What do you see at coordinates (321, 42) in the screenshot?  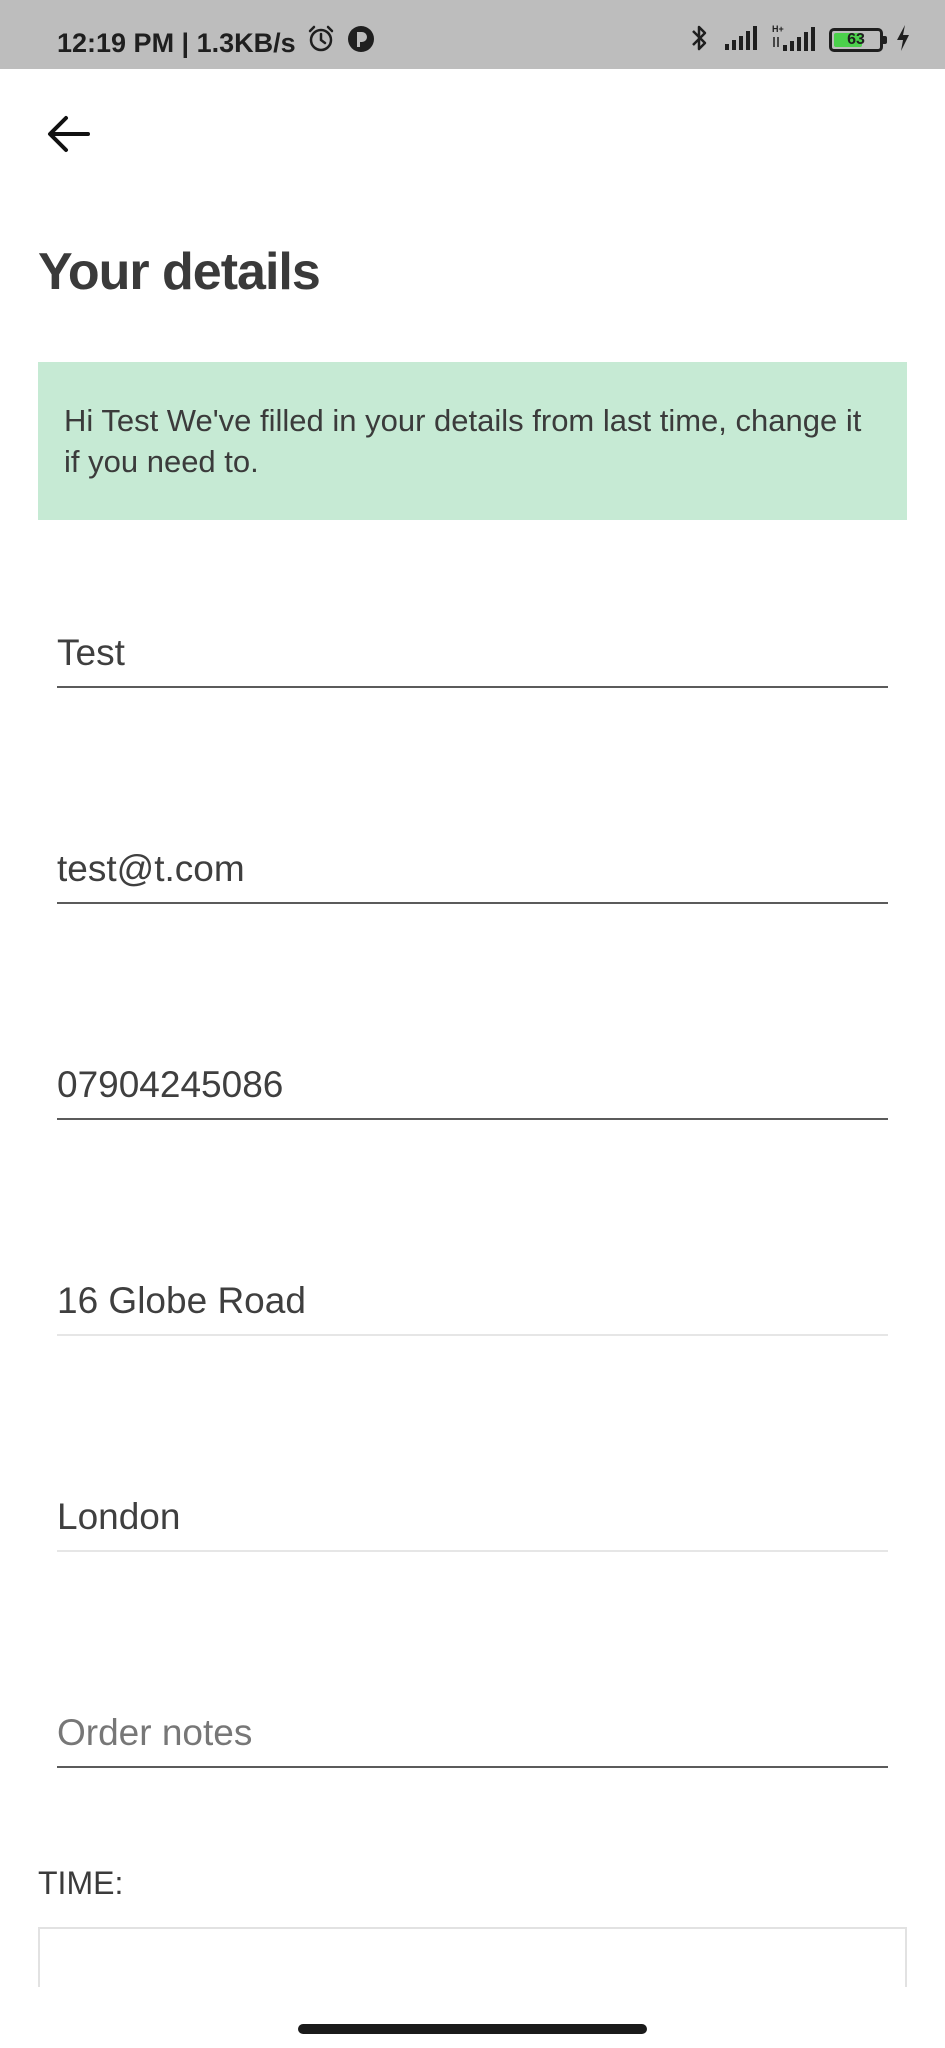 I see `alarm-icon` at bounding box center [321, 42].